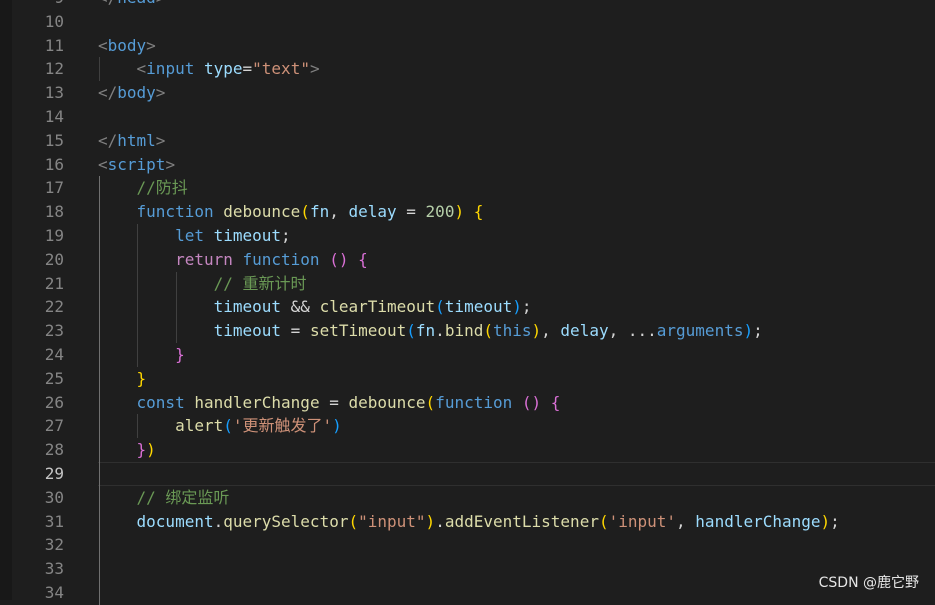  I want to click on line-number: 25, so click(54, 378).